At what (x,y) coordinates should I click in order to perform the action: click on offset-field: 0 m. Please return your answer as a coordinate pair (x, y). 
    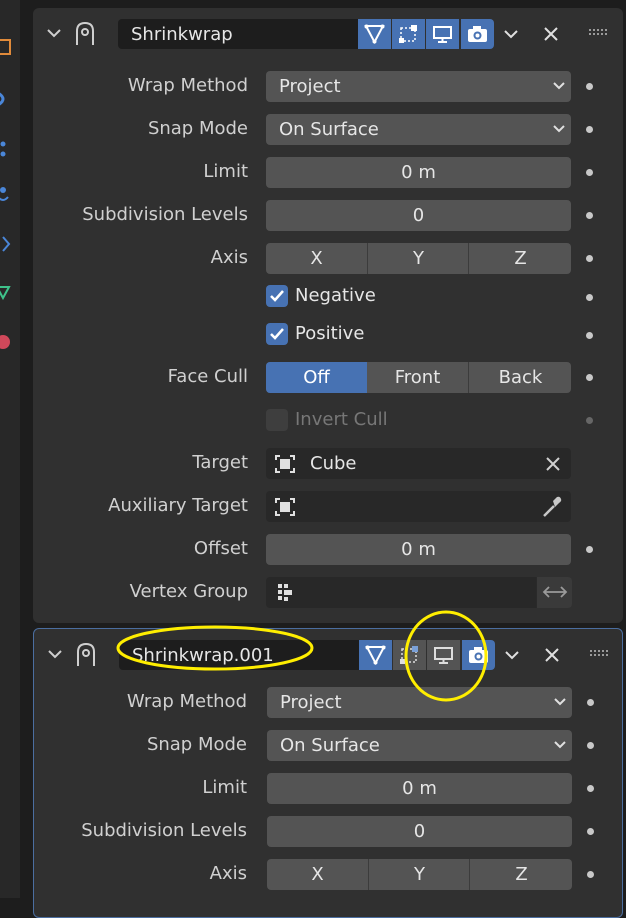
    Looking at the image, I should click on (418, 549).